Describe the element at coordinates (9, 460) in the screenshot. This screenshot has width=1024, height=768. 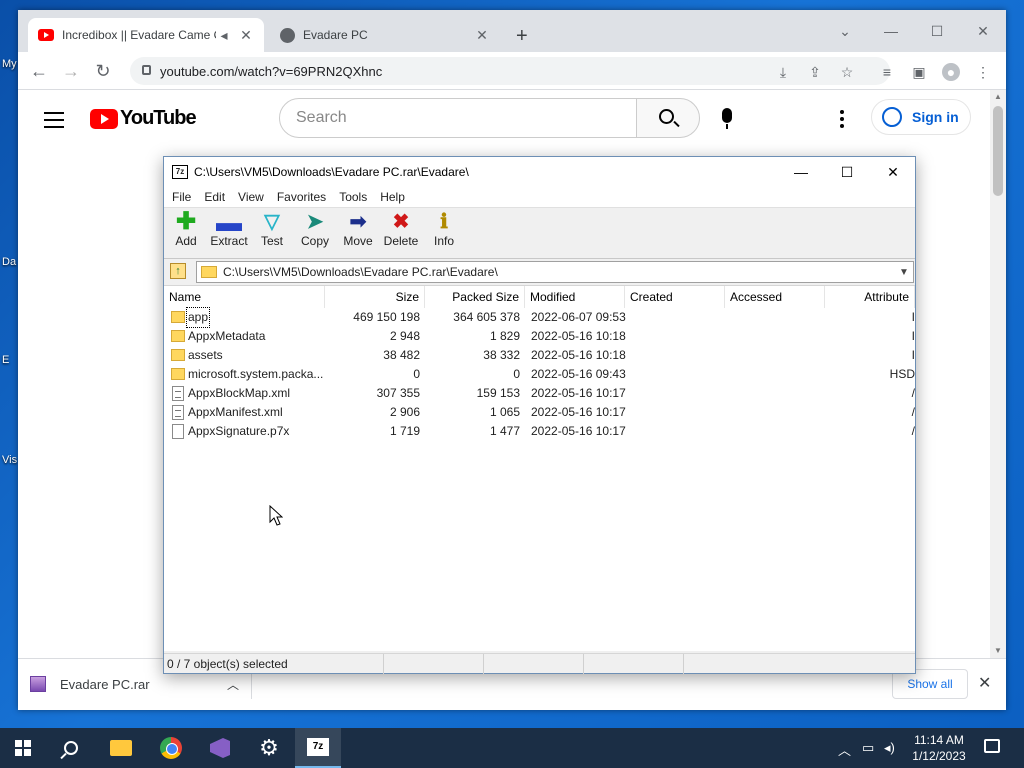
I see `desktop-icon-label: Vis` at that location.